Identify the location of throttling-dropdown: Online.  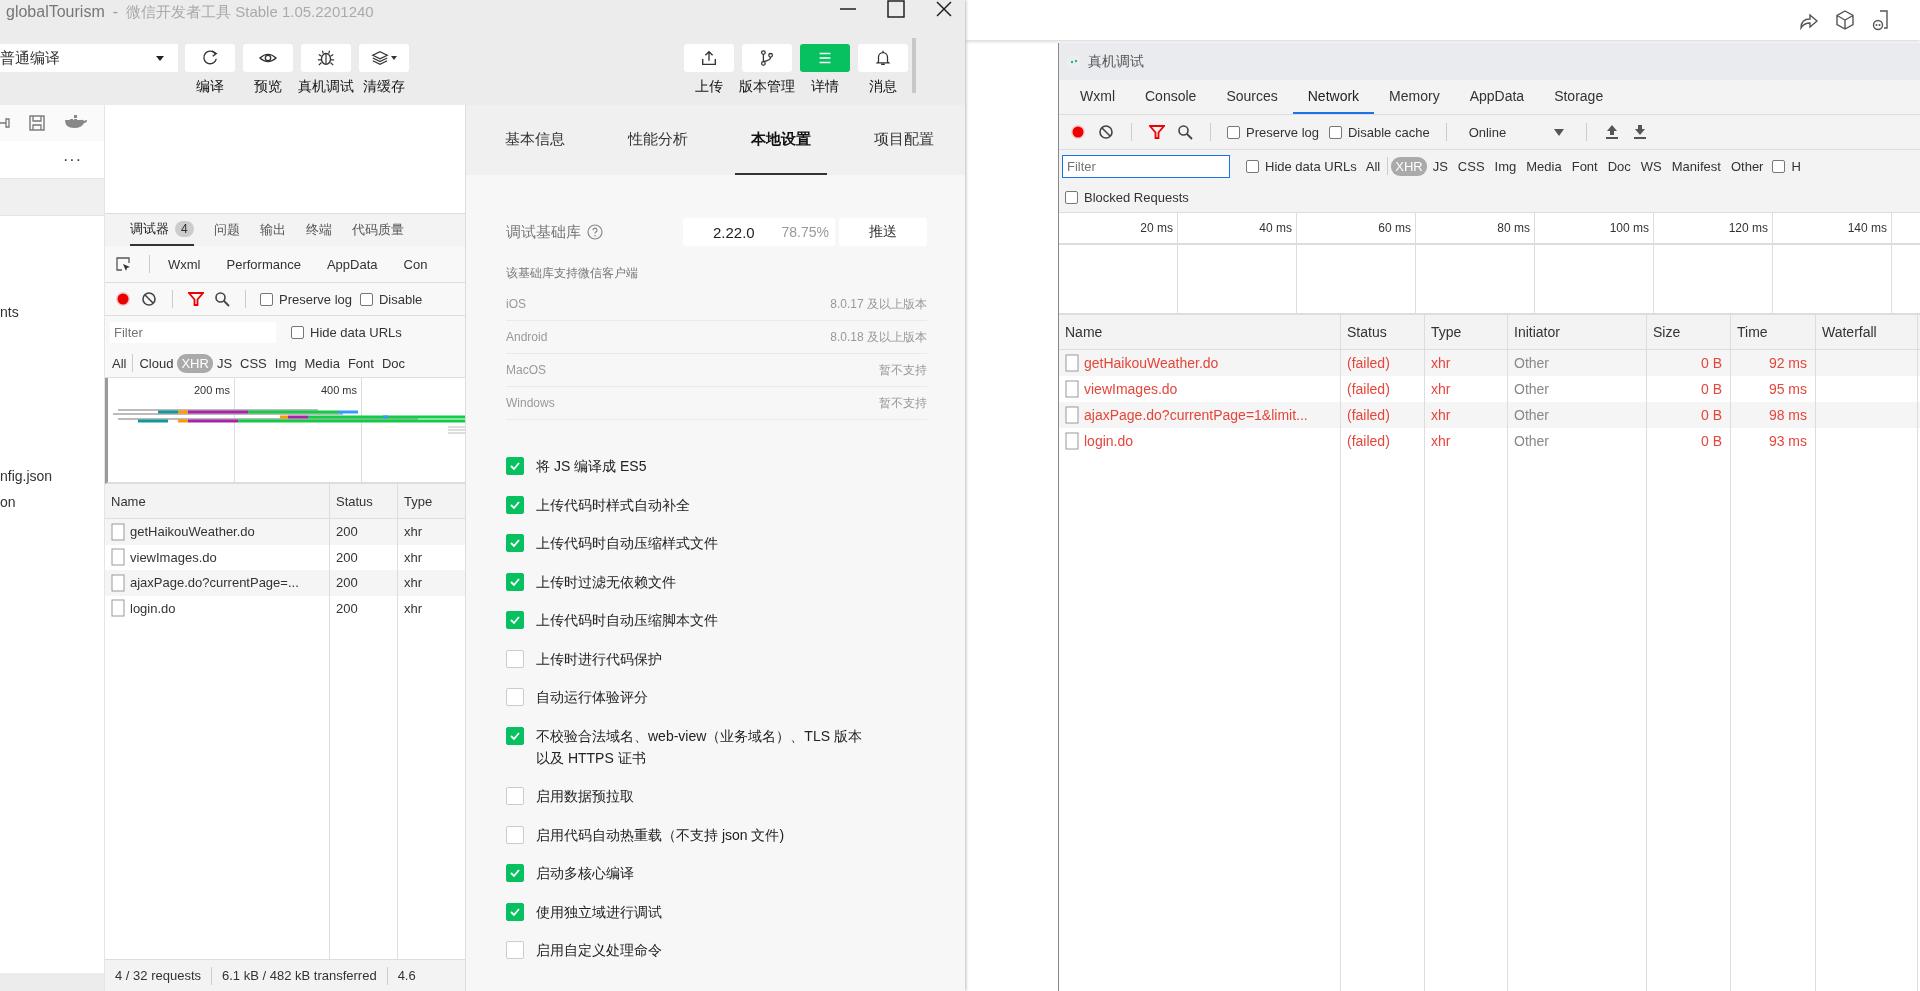
(1516, 132).